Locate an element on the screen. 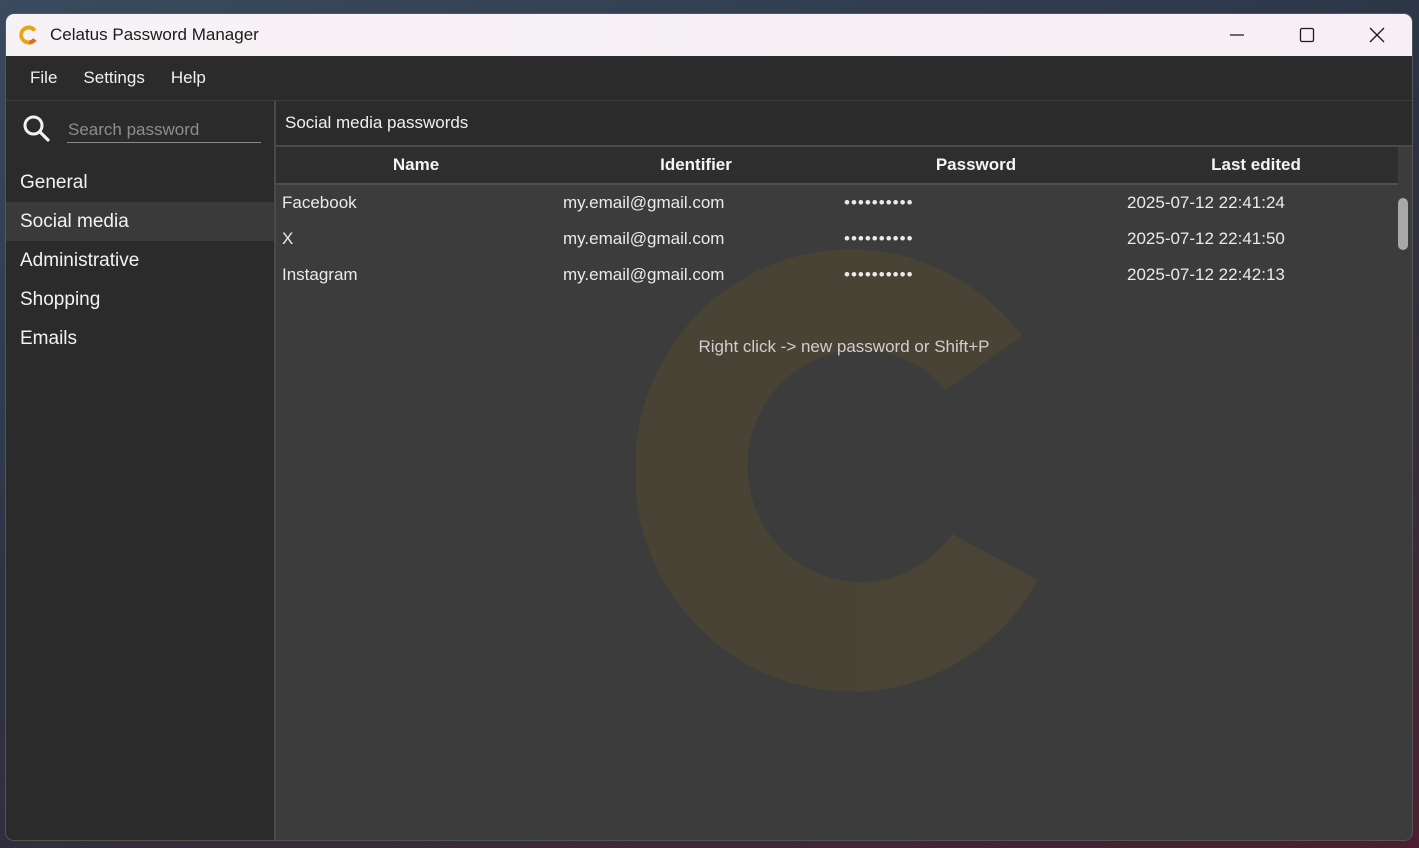  category-emails: Emails is located at coordinates (140, 338).